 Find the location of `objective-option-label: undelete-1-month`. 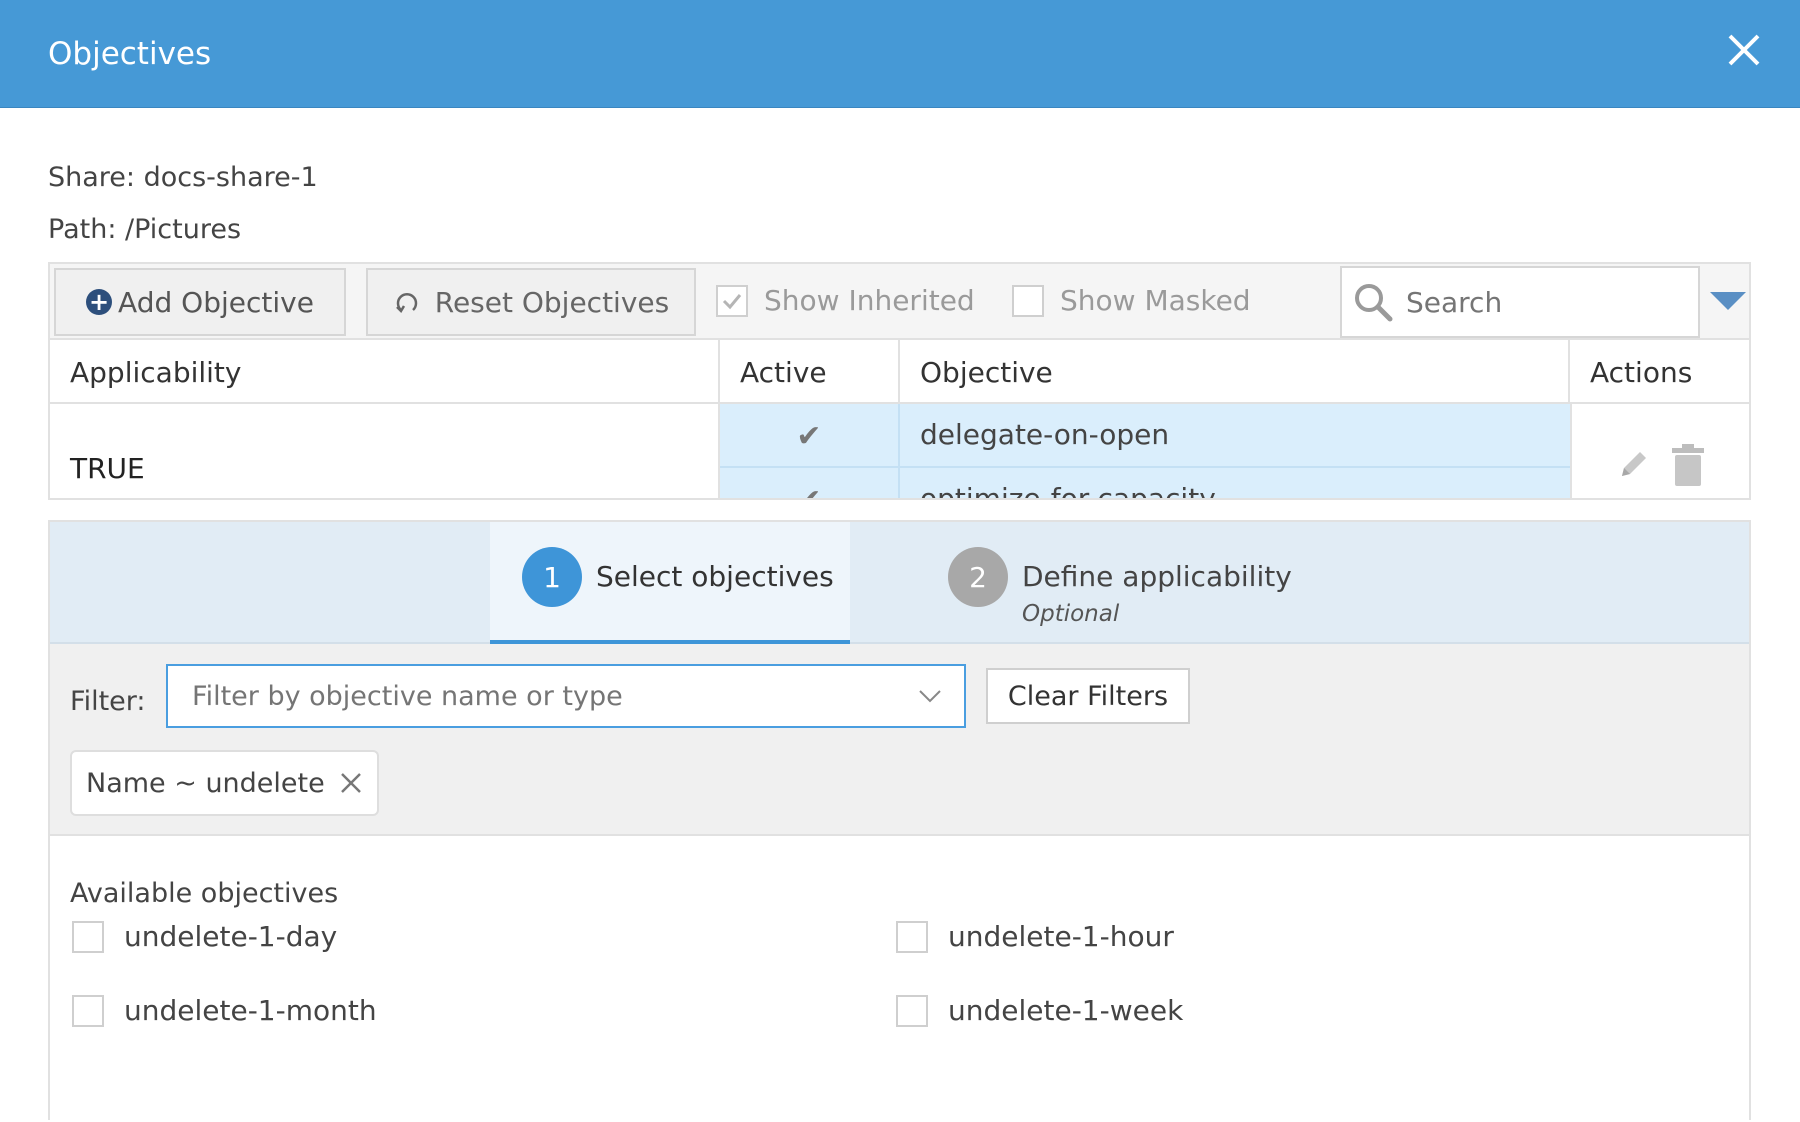

objective-option-label: undelete-1-month is located at coordinates (250, 1010).